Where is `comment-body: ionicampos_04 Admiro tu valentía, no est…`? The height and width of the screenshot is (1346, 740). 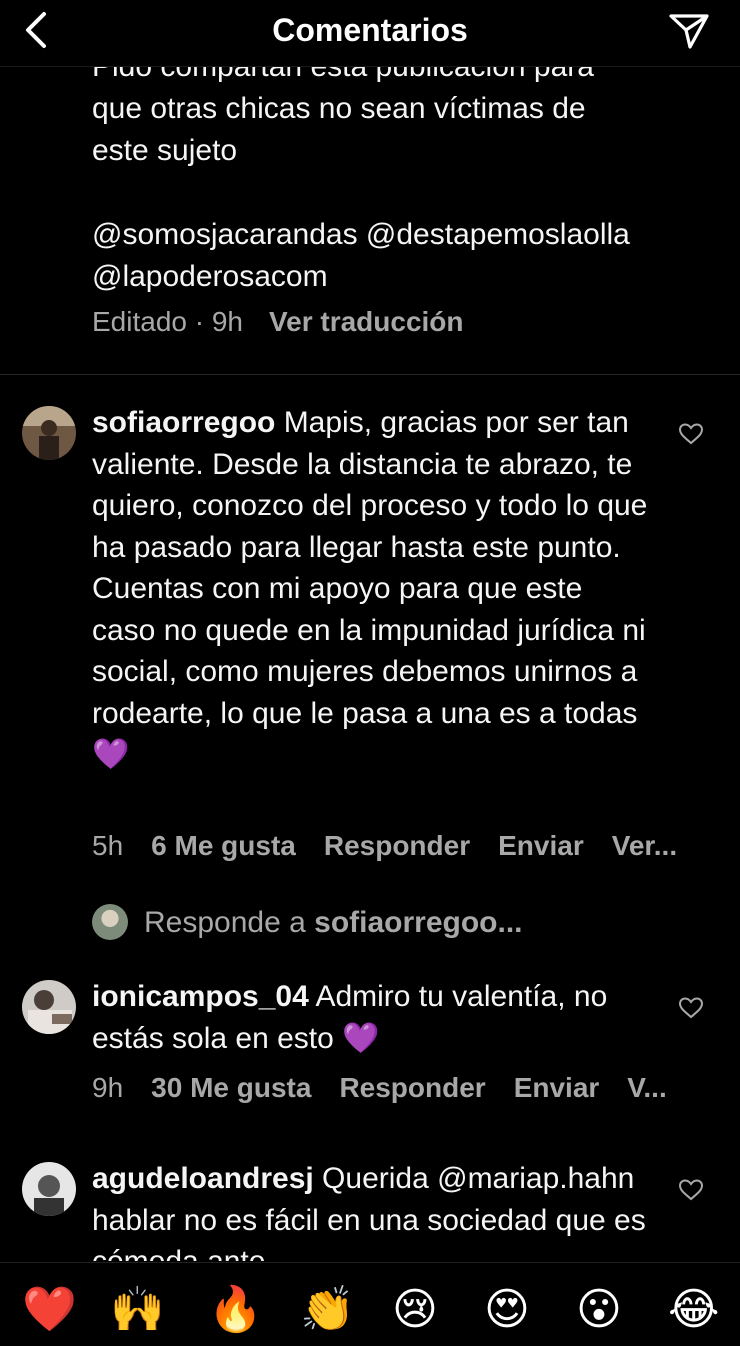 comment-body: ionicampos_04 Admiro tu valentía, no est… is located at coordinates (372, 1017).